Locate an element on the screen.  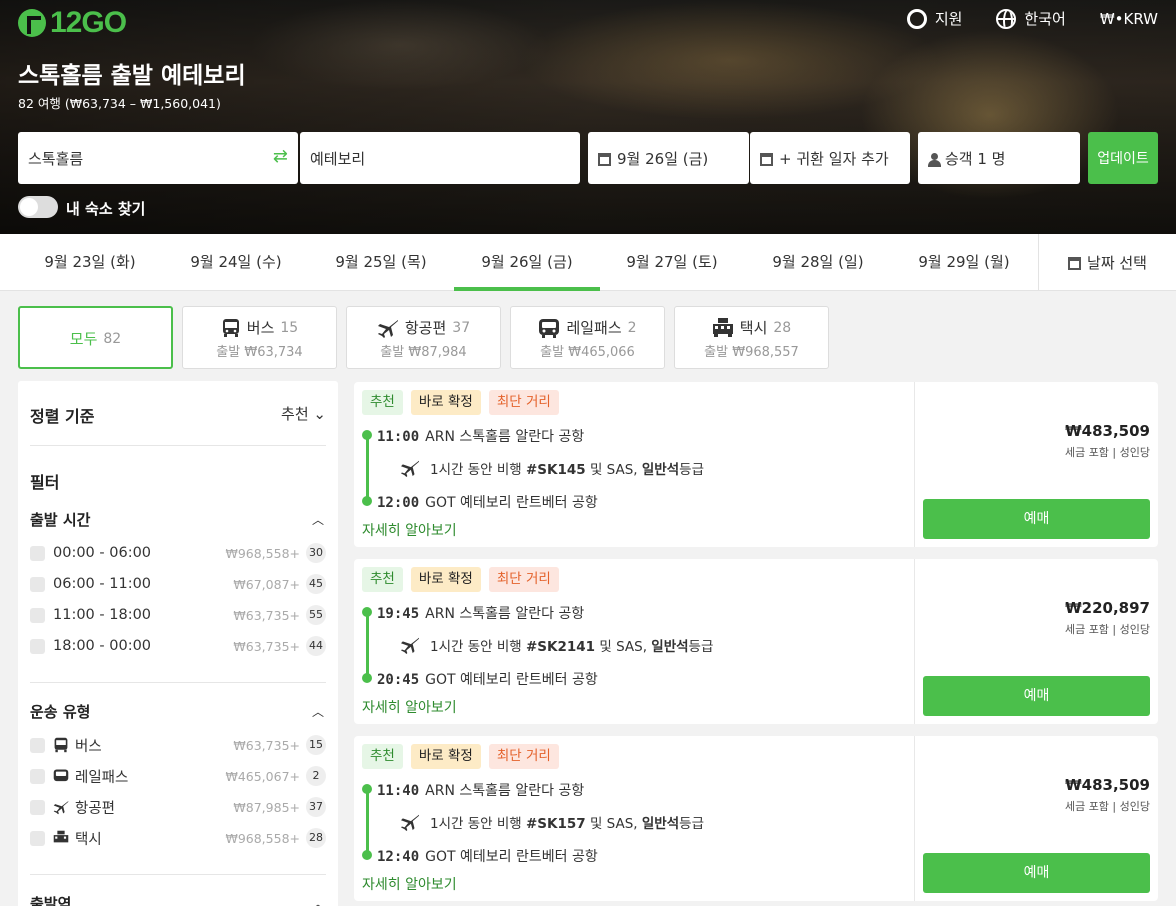
arrival-time: 12:00 is located at coordinates (398, 503).